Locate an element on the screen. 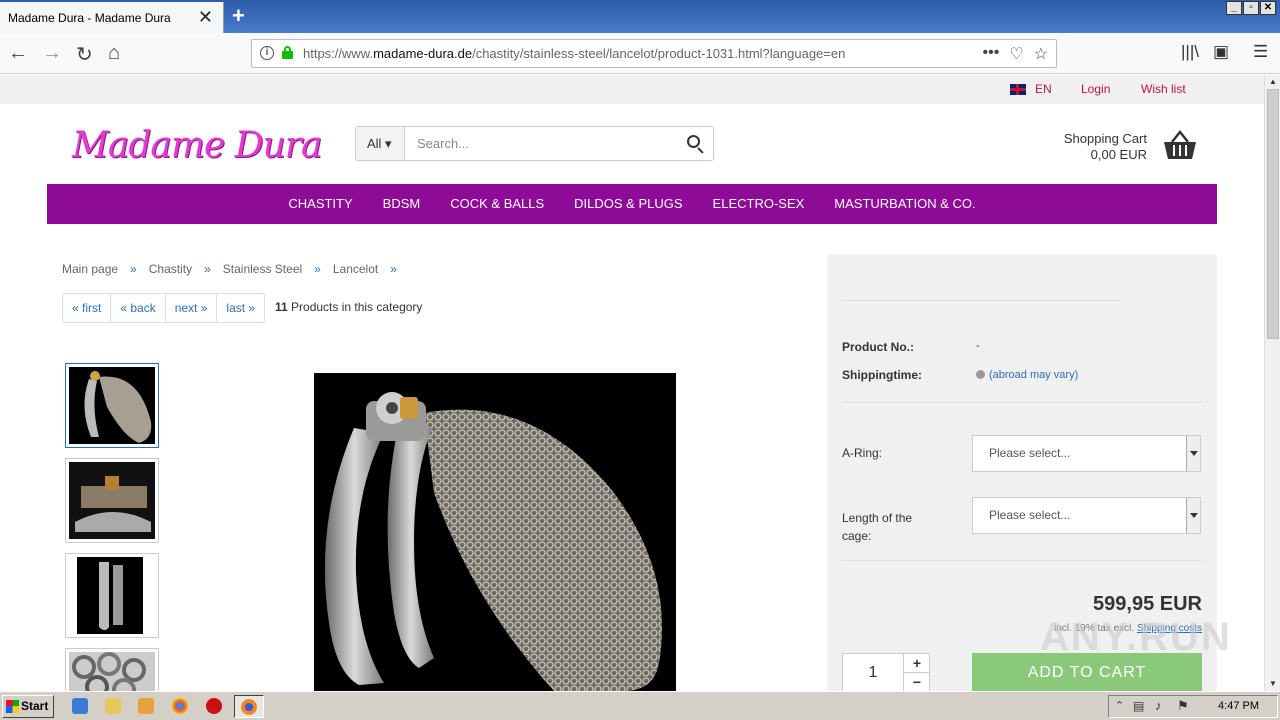 This screenshot has height=720, width=1280. media-player-icon is located at coordinates (146, 706).